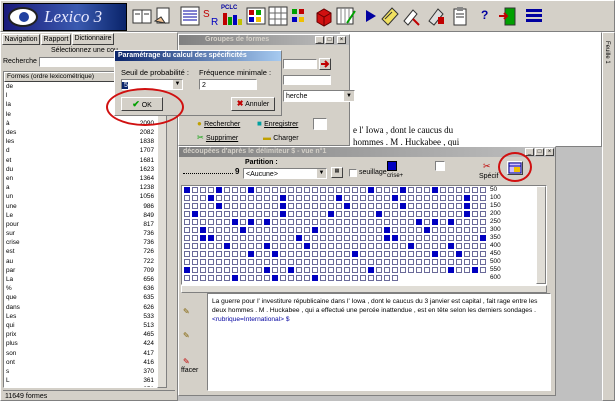 Image resolution: width=615 pixels, height=401 pixels. What do you see at coordinates (80, 150) in the screenshot?
I see `table-row: d 1707` at bounding box center [80, 150].